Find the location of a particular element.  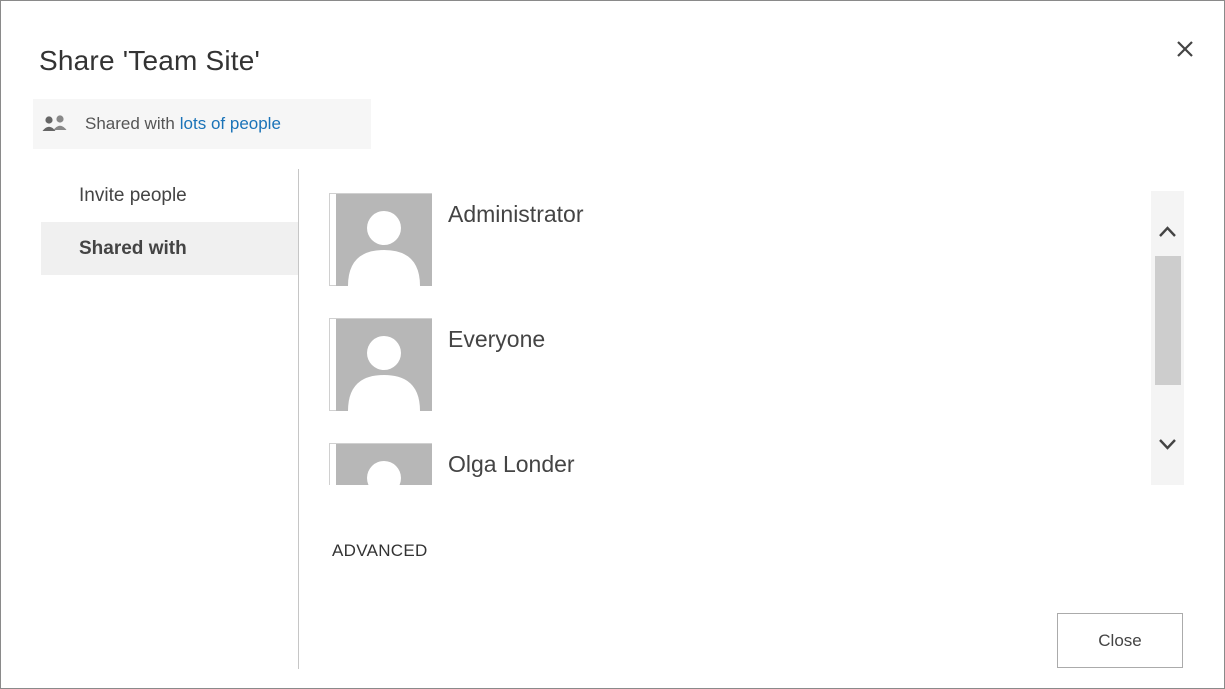

list-item: Everyone is located at coordinates (437, 364).